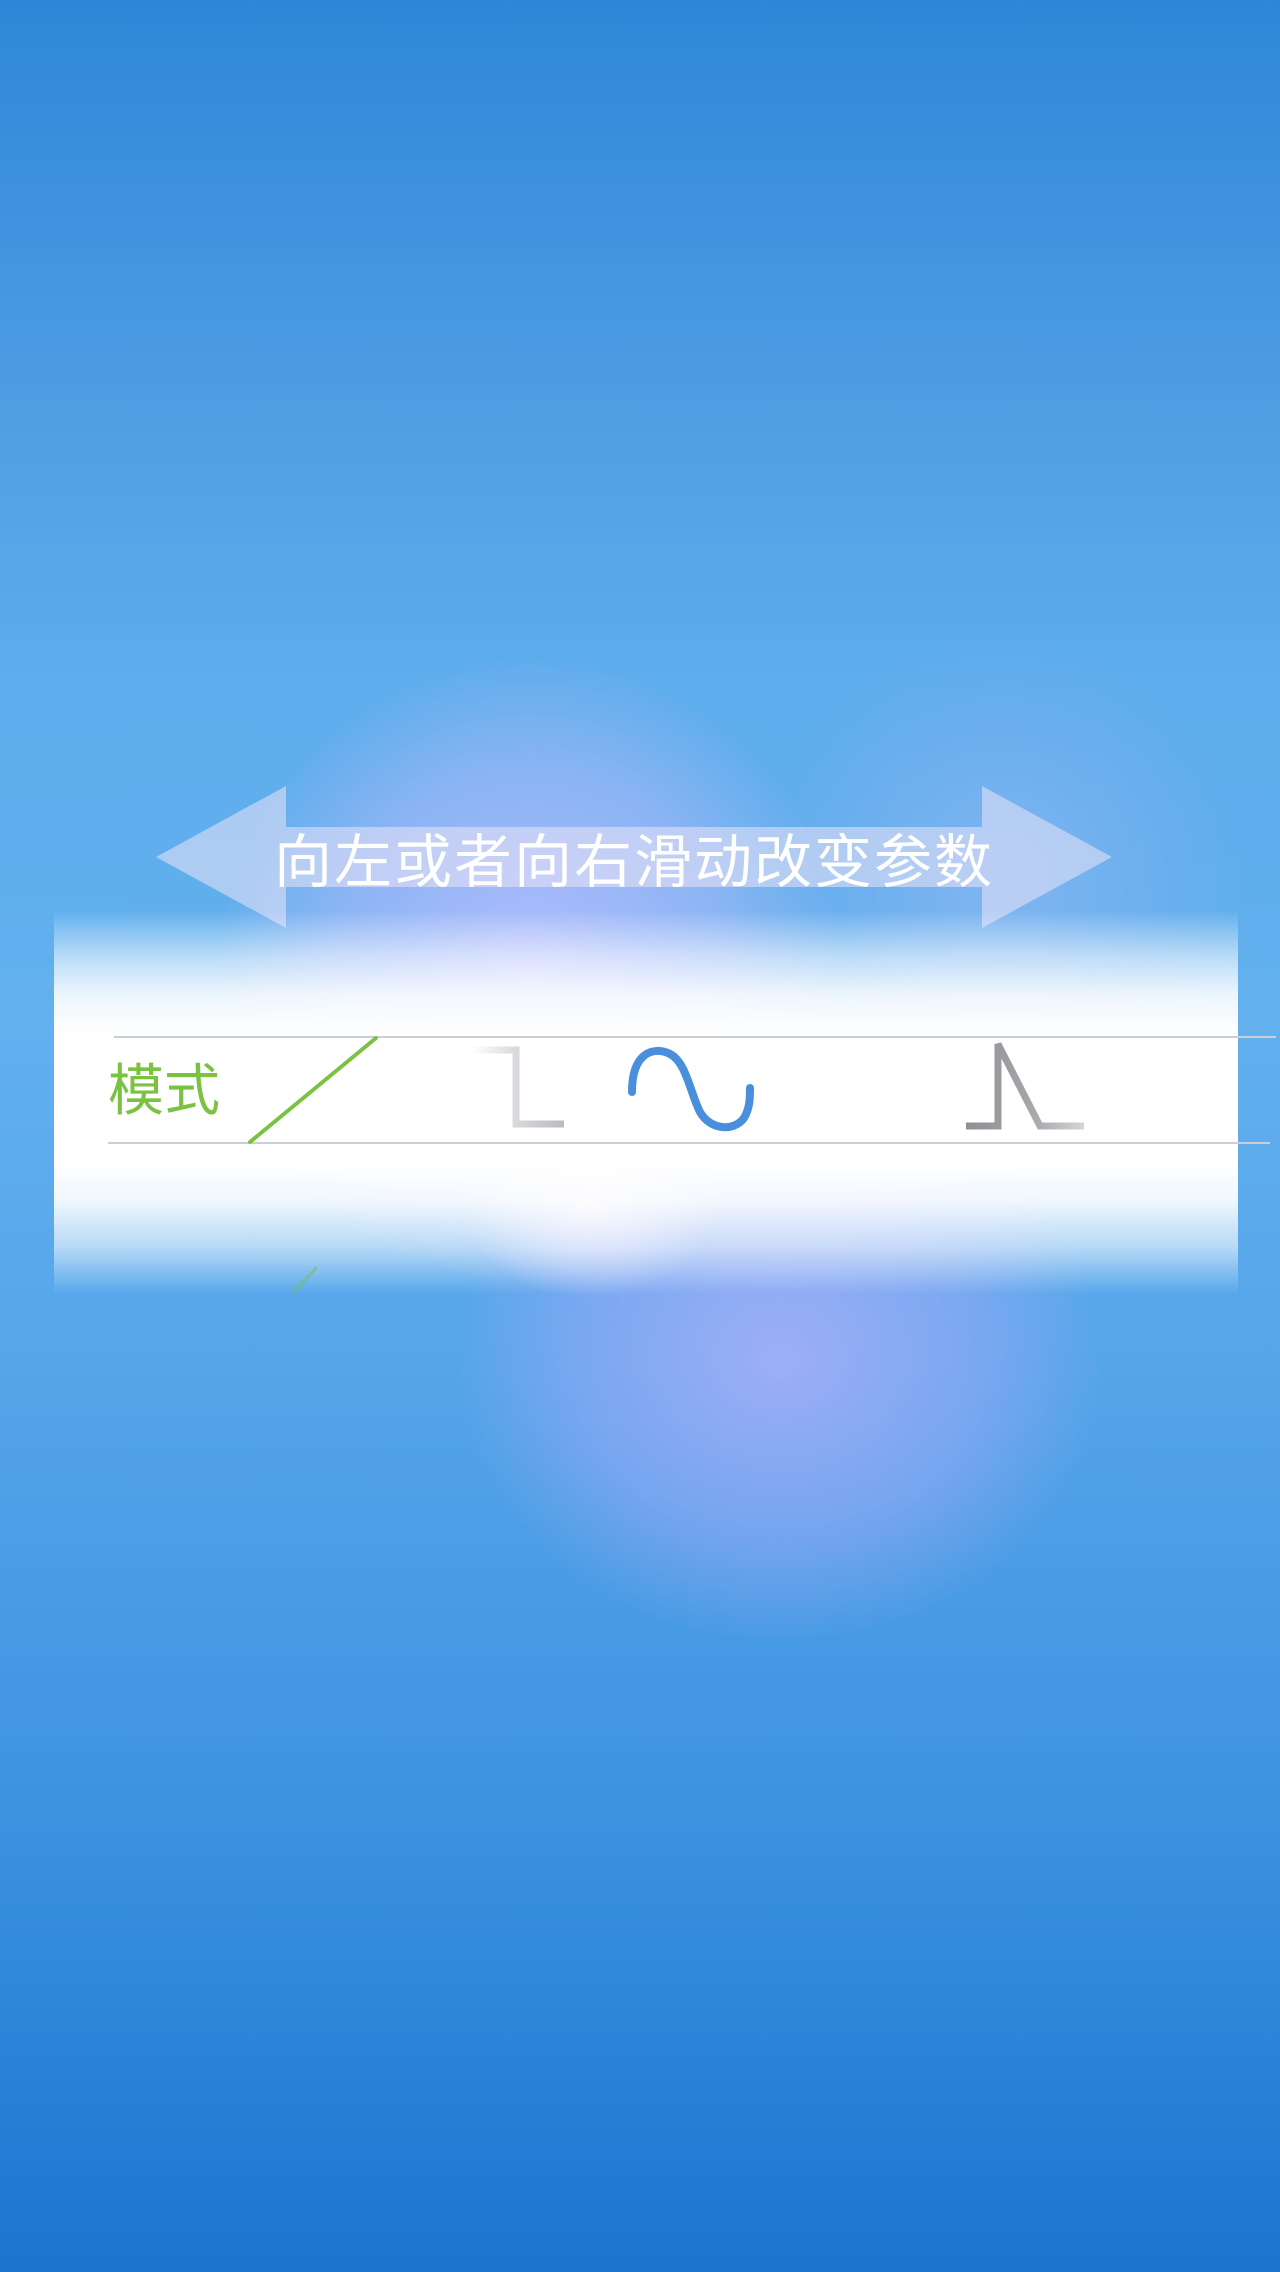 The width and height of the screenshot is (1280, 2272). Describe the element at coordinates (691, 1088) in the screenshot. I see `sine-wave-icon` at that location.